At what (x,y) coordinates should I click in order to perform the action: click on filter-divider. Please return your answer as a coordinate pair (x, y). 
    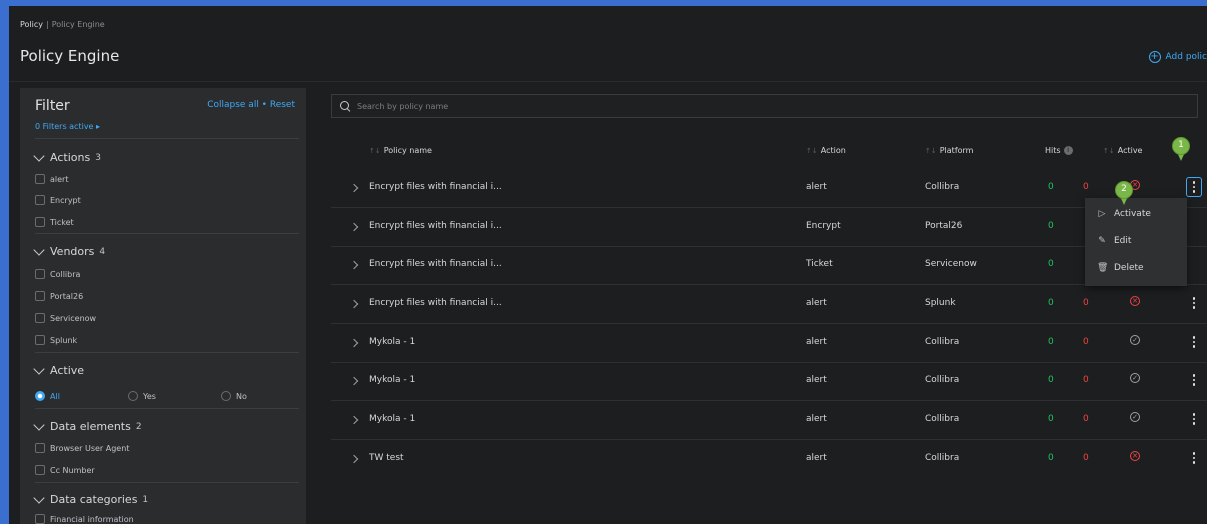
    Looking at the image, I should click on (167, 408).